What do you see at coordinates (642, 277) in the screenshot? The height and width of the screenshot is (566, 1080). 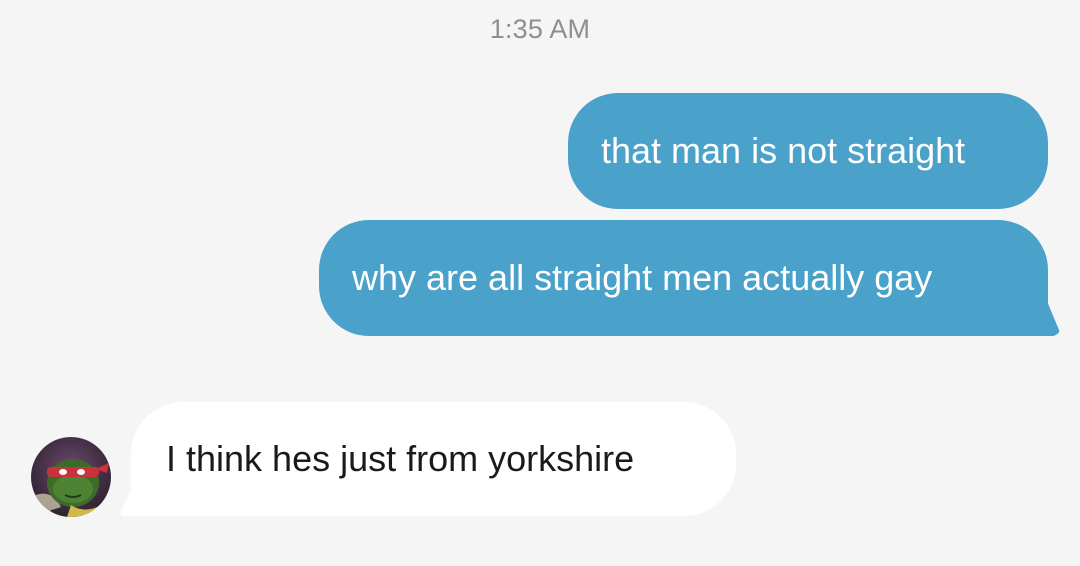 I see `message-text: why are all straight men actually gay` at bounding box center [642, 277].